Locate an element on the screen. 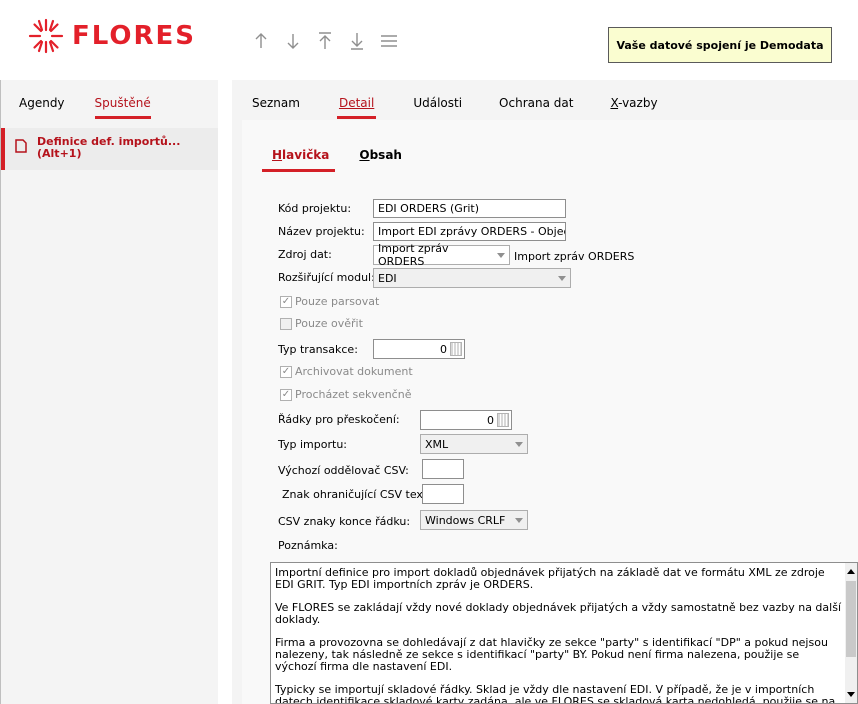 Image resolution: width=858 pixels, height=704 pixels. tab-agendy: Agendy is located at coordinates (42, 106).